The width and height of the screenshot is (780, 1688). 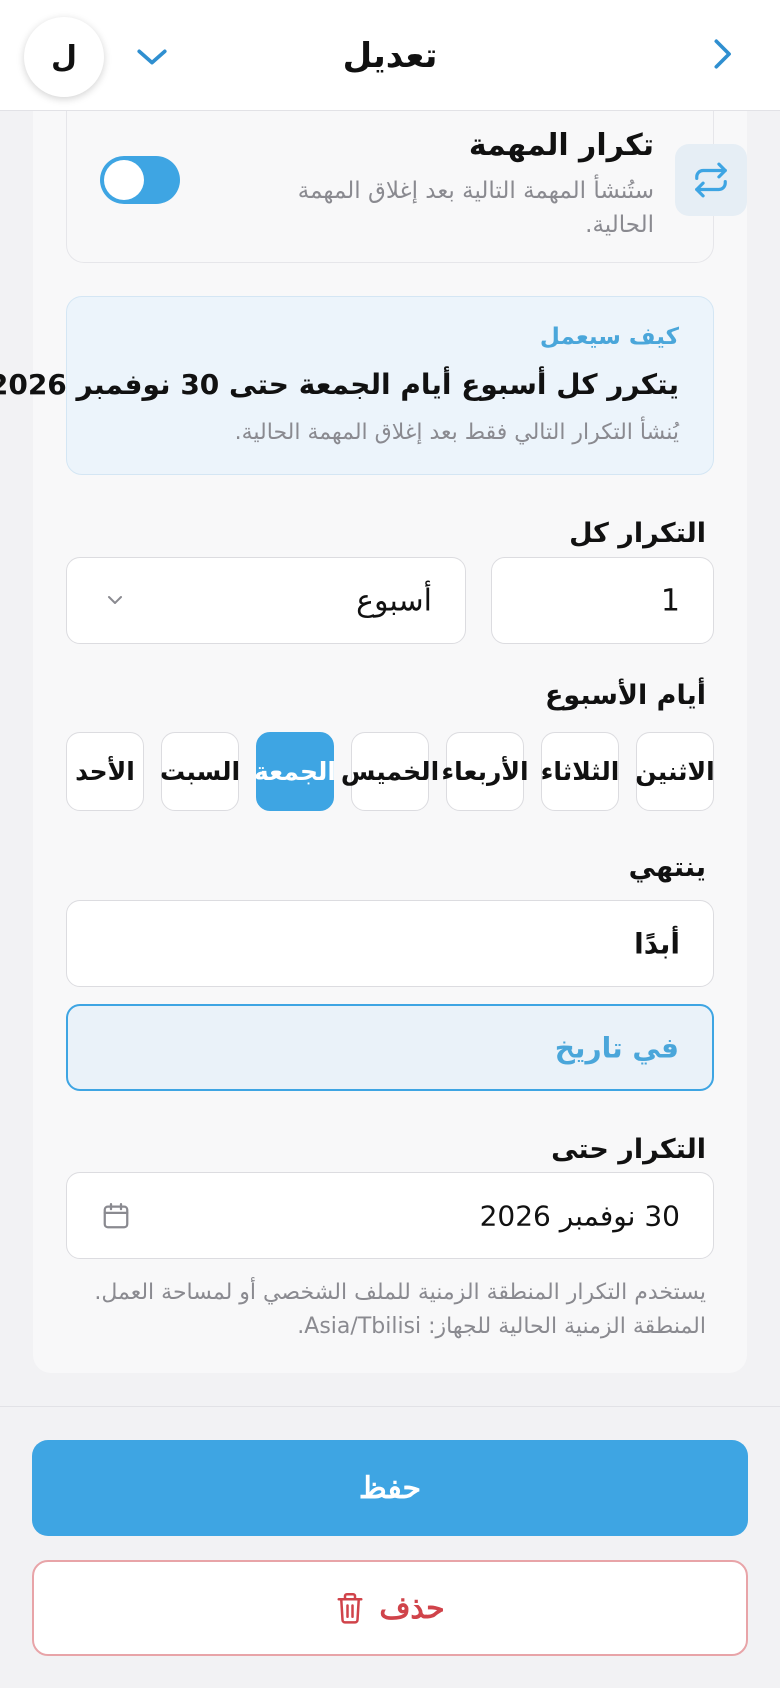 I want to click on ends-never-label: أبدًا, so click(x=657, y=943).